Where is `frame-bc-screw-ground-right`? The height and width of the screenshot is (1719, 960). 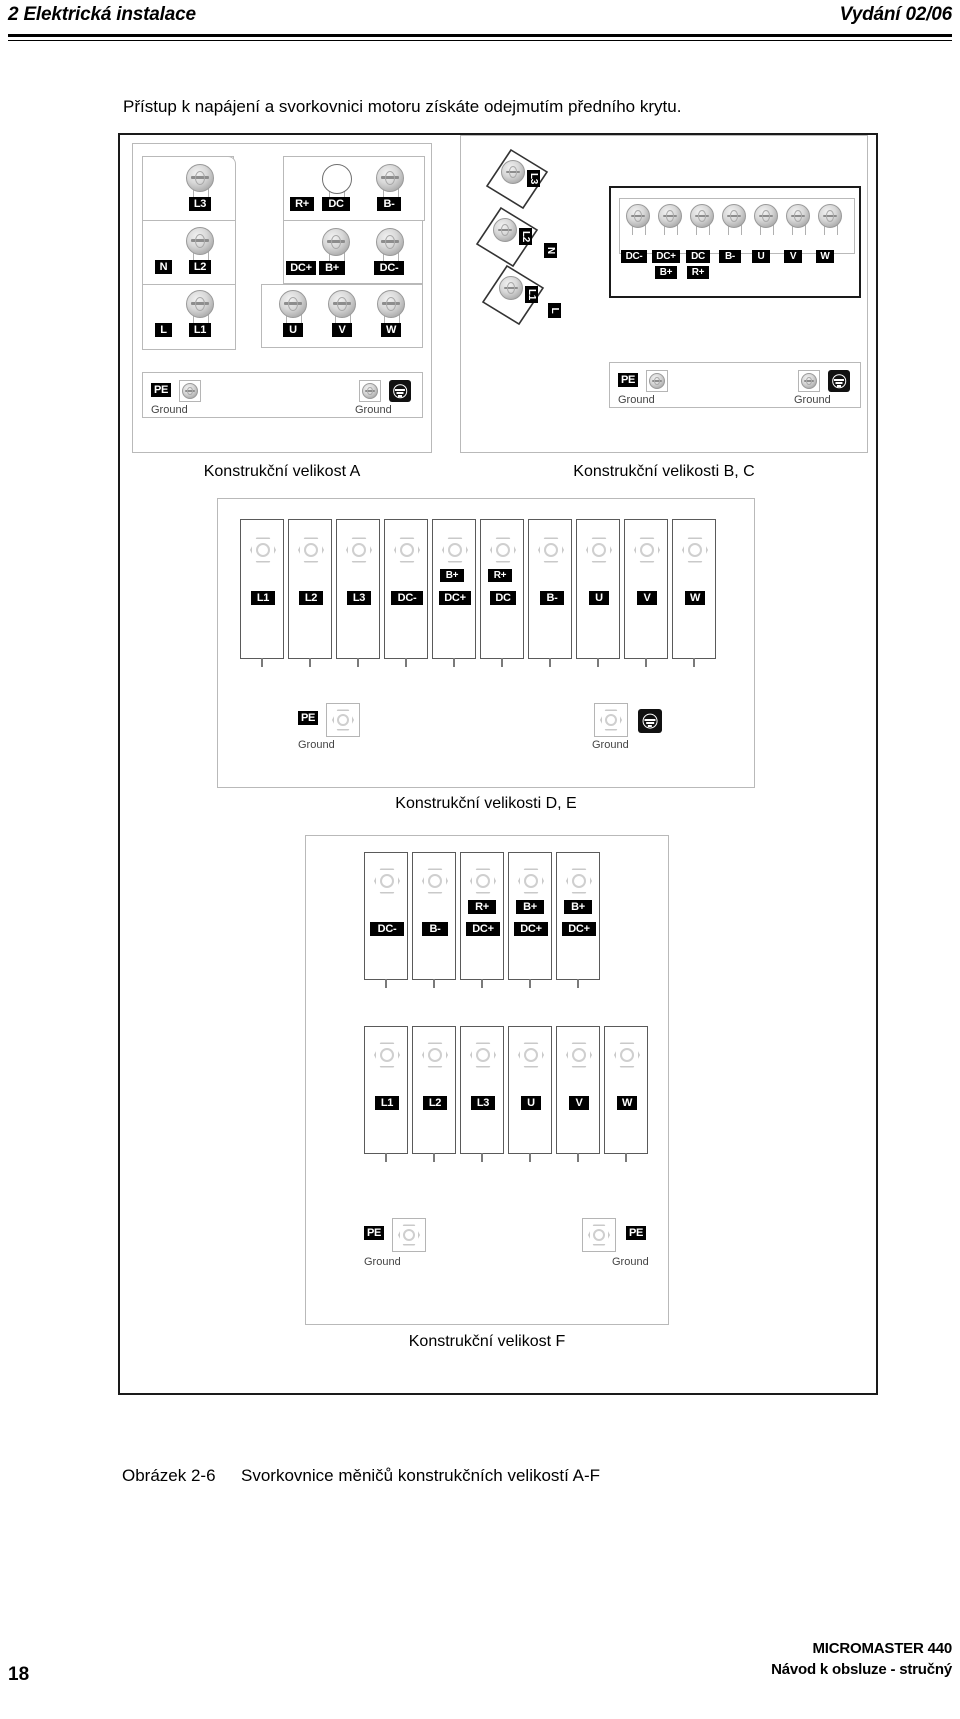 frame-bc-screw-ground-right is located at coordinates (809, 381).